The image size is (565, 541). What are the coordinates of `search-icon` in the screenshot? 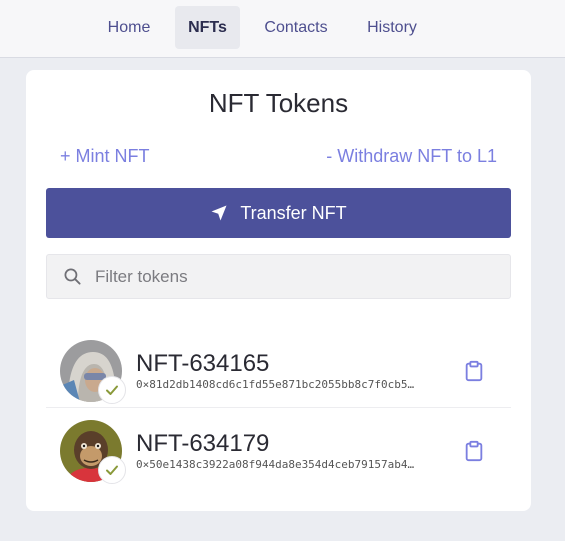 It's located at (72, 276).